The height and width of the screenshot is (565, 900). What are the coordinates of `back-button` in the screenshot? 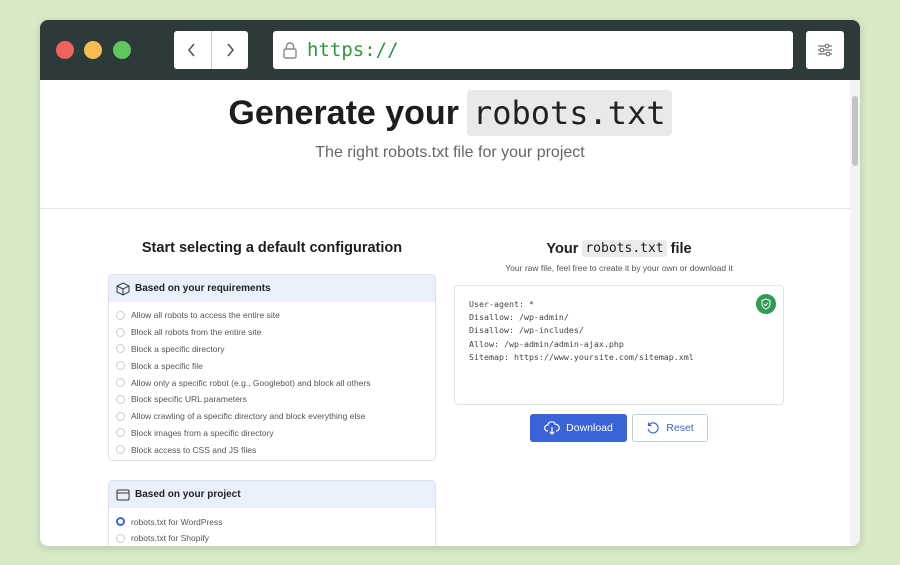 It's located at (192, 50).